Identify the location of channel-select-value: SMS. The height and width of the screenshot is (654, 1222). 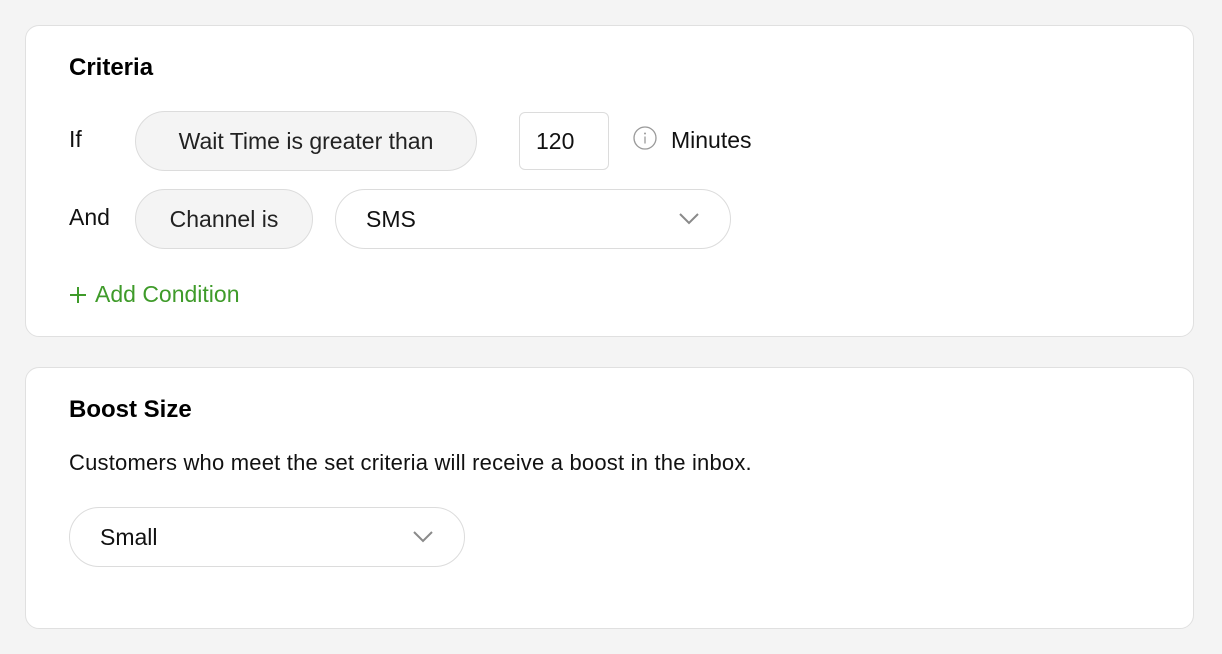
(391, 218).